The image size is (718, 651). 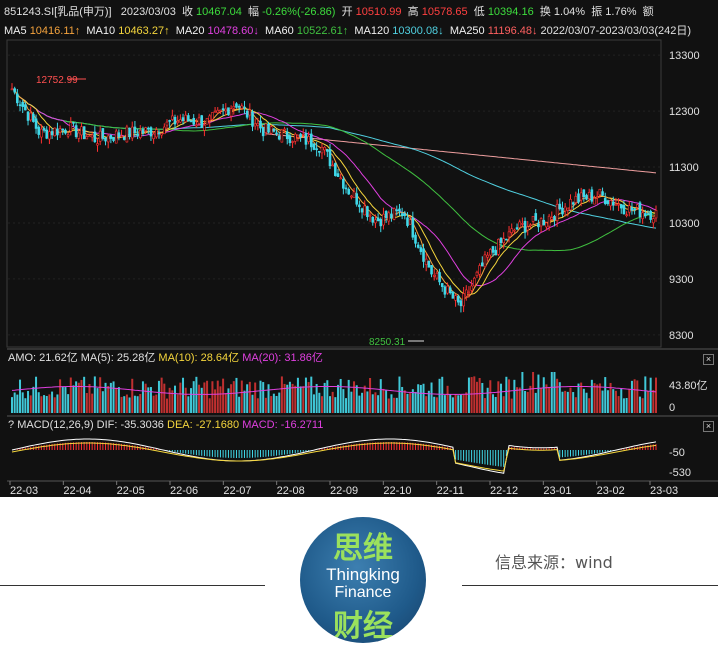 I want to click on macd-help-icon: ?, so click(x=11, y=425).